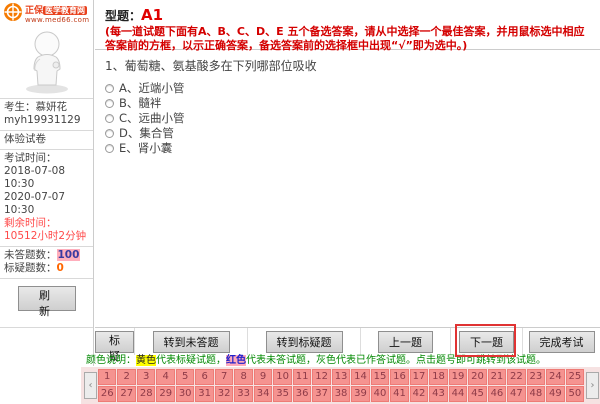 This screenshot has height=404, width=600. What do you see at coordinates (191, 341) in the screenshot?
I see `goto-unanswered-button: 转到未答题` at bounding box center [191, 341].